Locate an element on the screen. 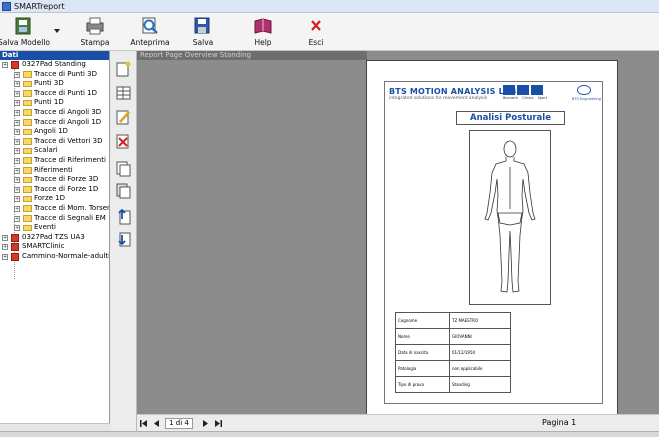  tree-item: + Tracce di Angoli 3D is located at coordinates (54, 113).